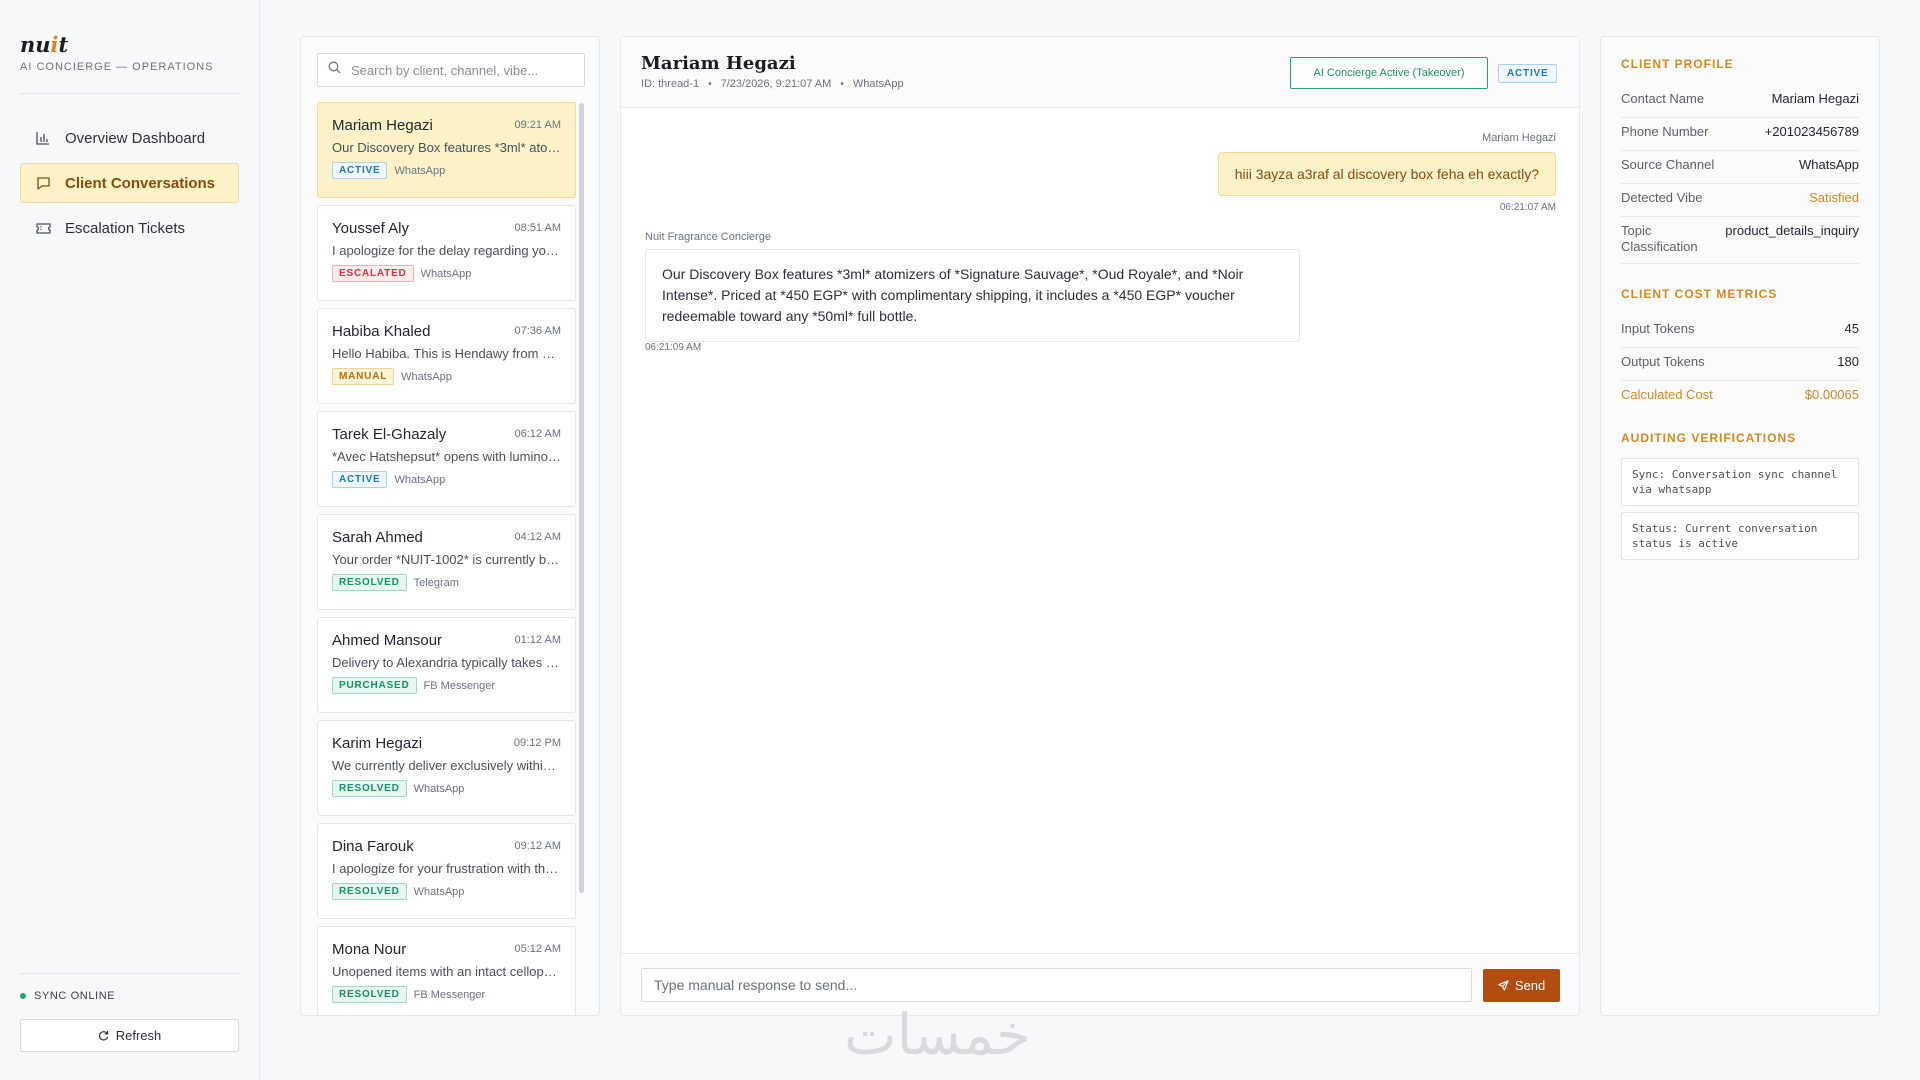  What do you see at coordinates (334, 70) in the screenshot?
I see `search-icon` at bounding box center [334, 70].